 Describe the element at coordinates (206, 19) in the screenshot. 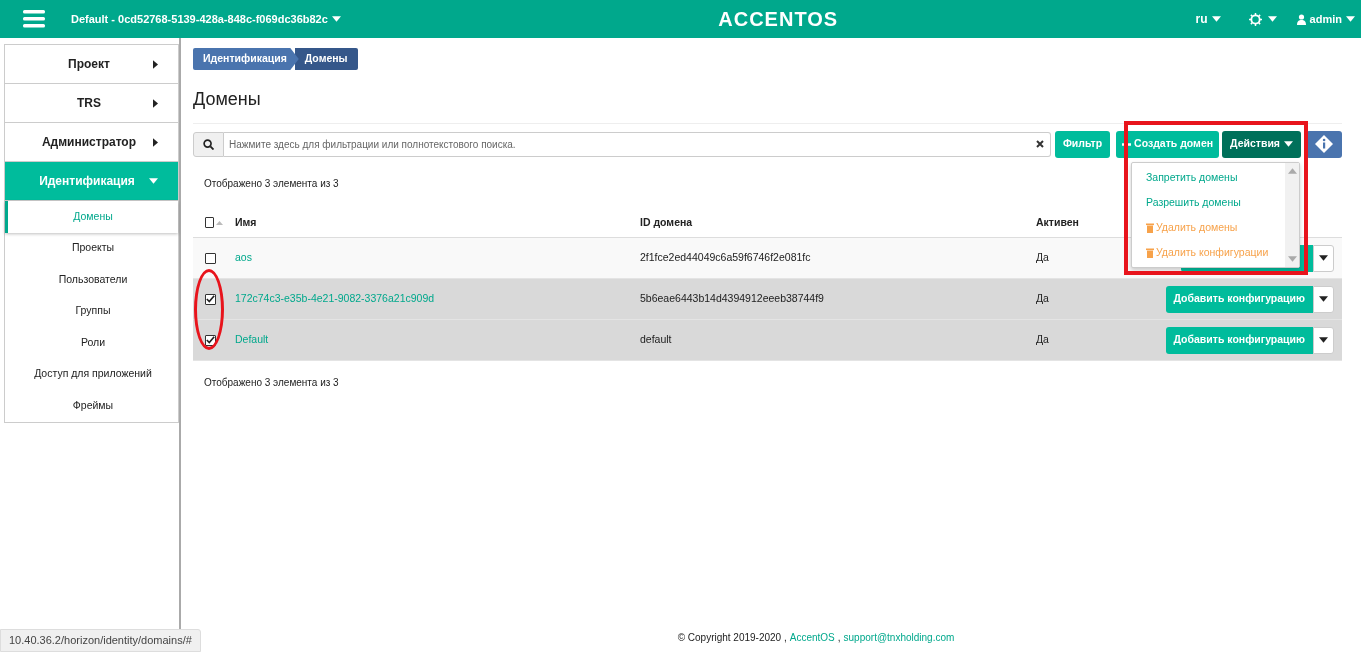

I see `project-selector: Default - 0cd52768-5139-428a-848c-f069dc36b82c` at that location.